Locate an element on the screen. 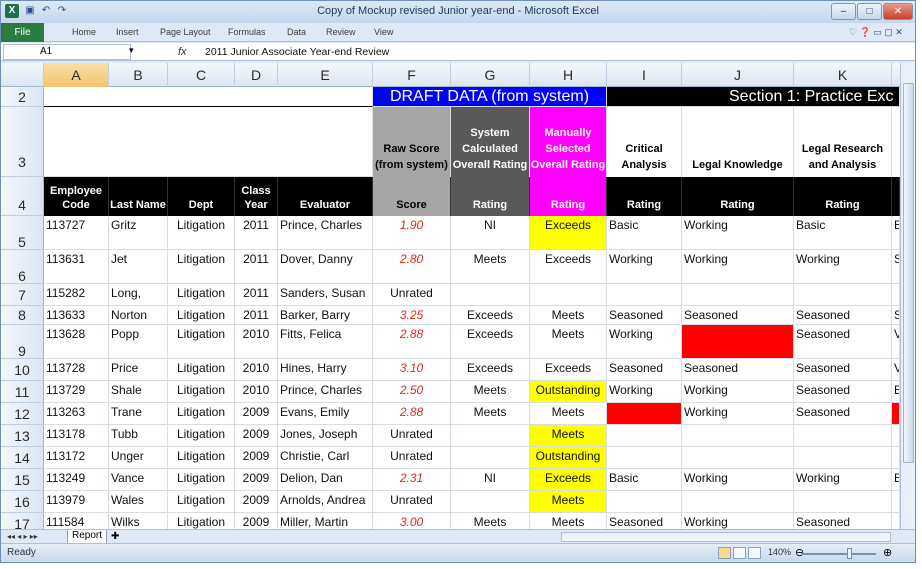 The image size is (922, 569). cell-crit-row5: Basic is located at coordinates (644, 233).